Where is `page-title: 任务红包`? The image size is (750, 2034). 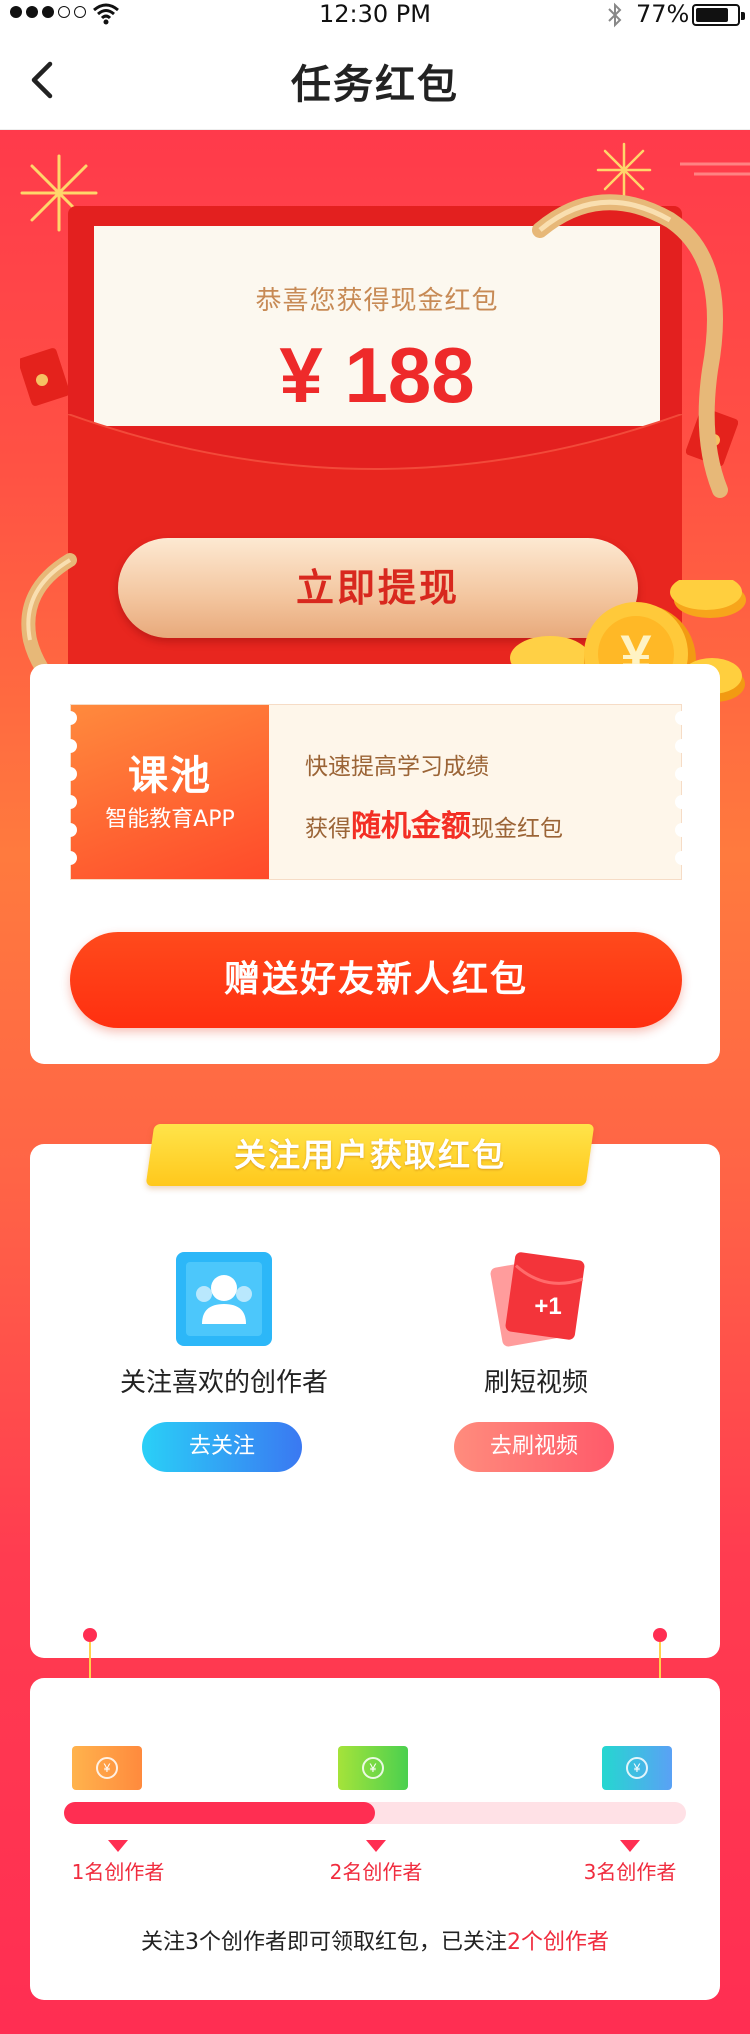 page-title: 任务红包 is located at coordinates (375, 85).